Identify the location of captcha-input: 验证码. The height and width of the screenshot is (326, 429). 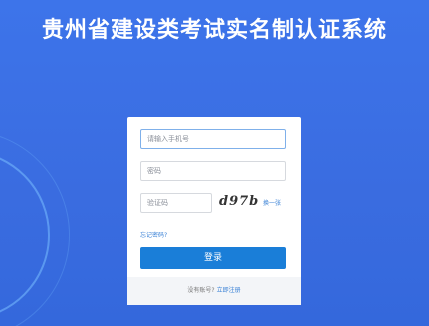
(176, 203).